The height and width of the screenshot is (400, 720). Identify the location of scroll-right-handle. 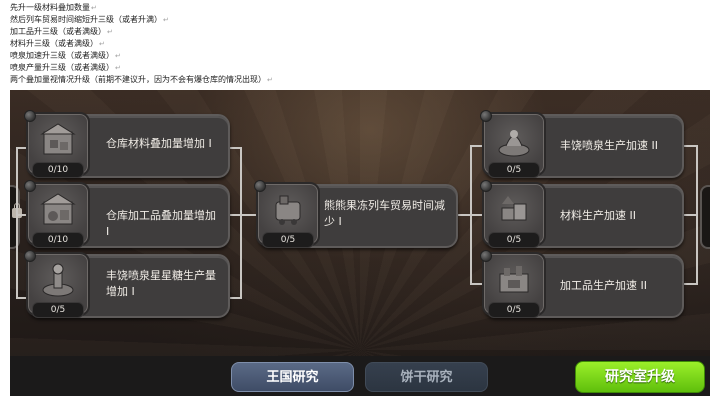
(705, 217).